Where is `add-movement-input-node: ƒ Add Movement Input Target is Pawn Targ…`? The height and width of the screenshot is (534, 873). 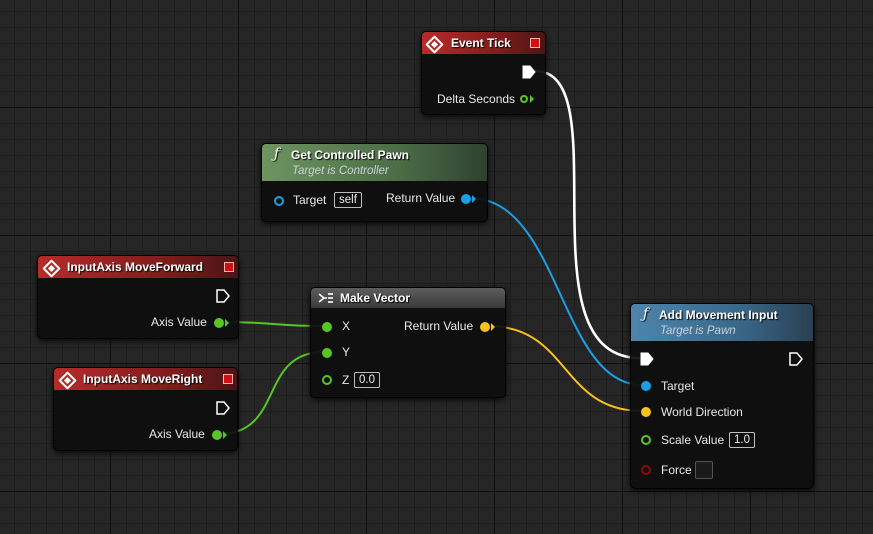
add-movement-input-node: ƒ Add Movement Input Target is Pawn Targ… is located at coordinates (722, 396).